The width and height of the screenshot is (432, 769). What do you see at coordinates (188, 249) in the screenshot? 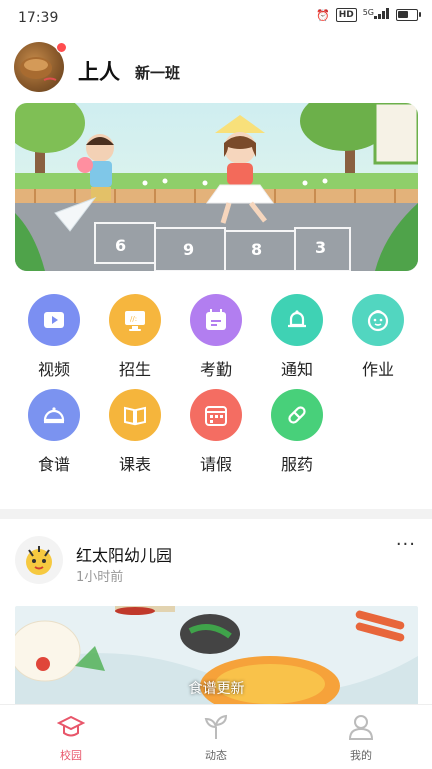
I see `svg-text: 9` at bounding box center [188, 249].